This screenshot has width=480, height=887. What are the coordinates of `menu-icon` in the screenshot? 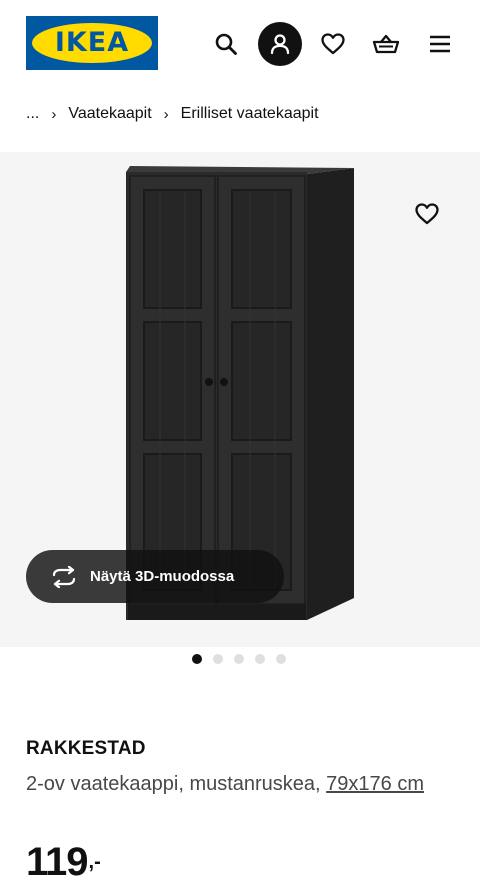 It's located at (440, 44).